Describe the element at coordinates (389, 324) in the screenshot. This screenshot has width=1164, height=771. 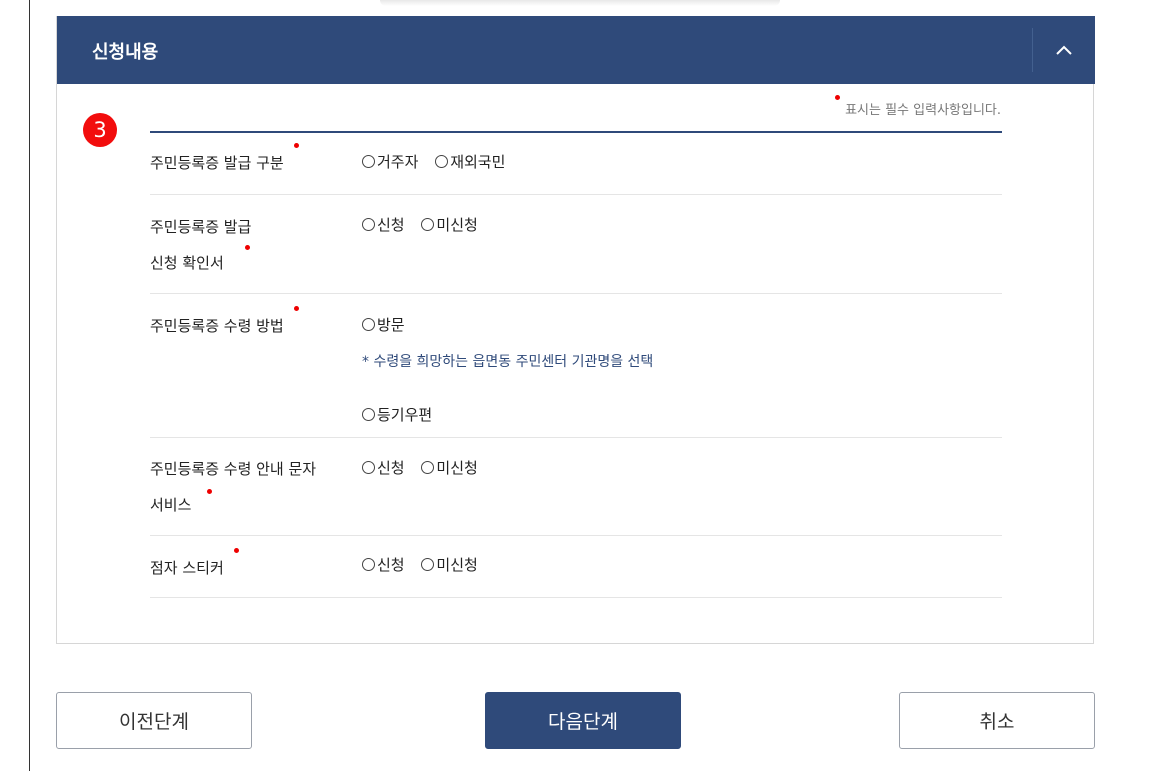
I see `radio-visit: 방문` at that location.